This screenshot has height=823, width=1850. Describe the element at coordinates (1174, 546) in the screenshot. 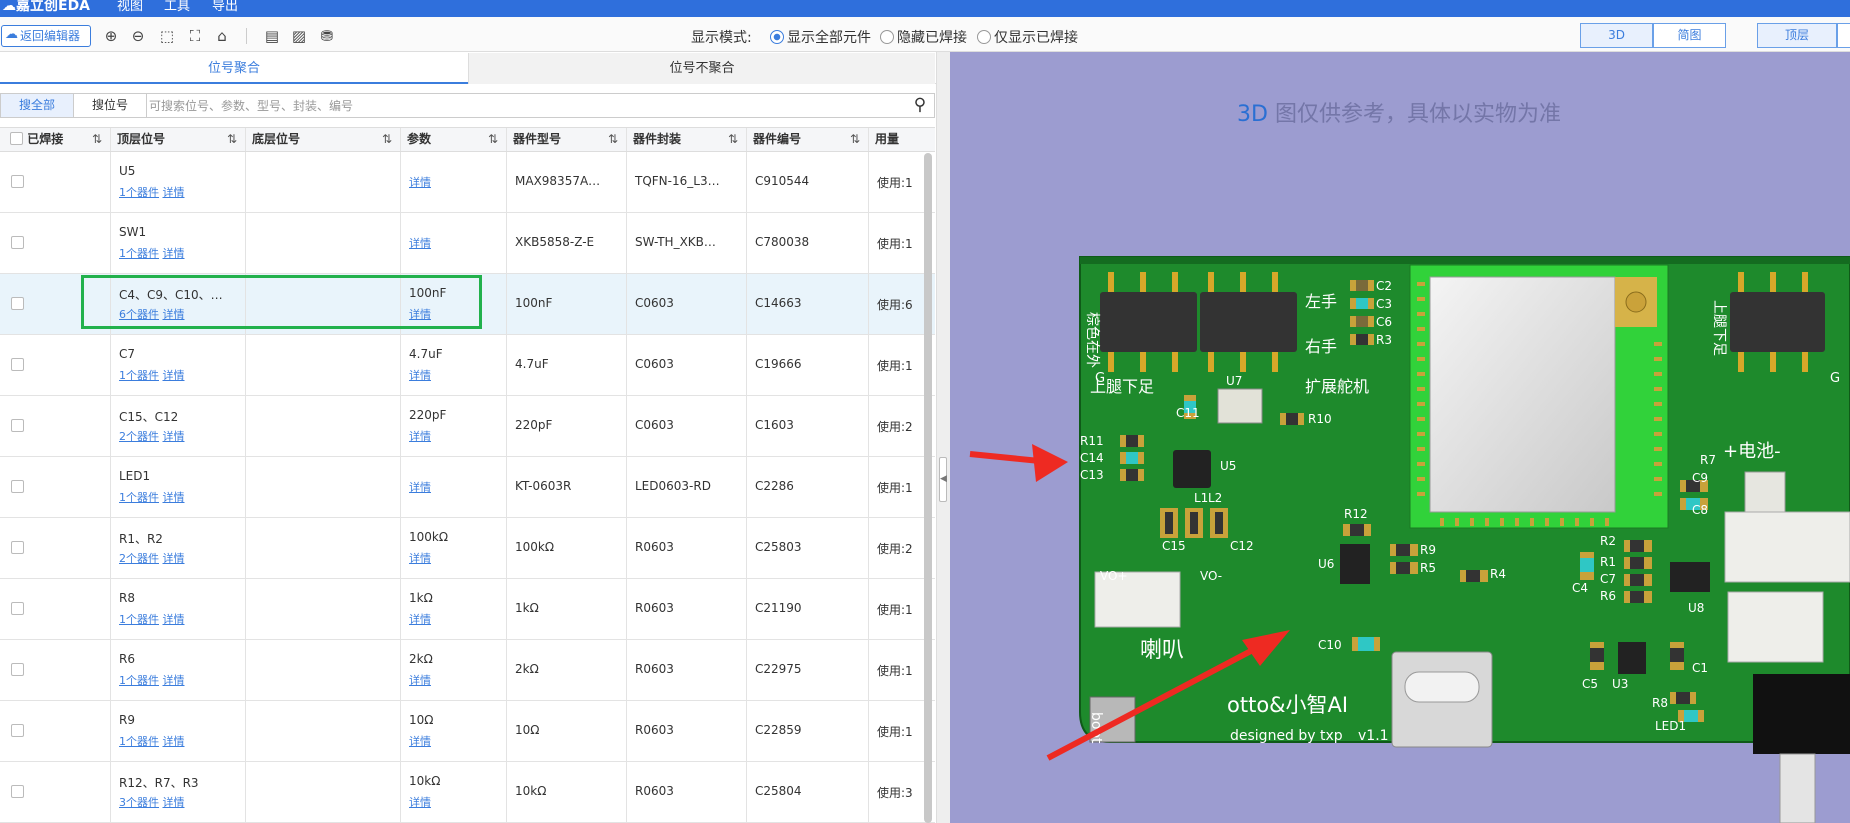

I see `designator-label: C15` at that location.